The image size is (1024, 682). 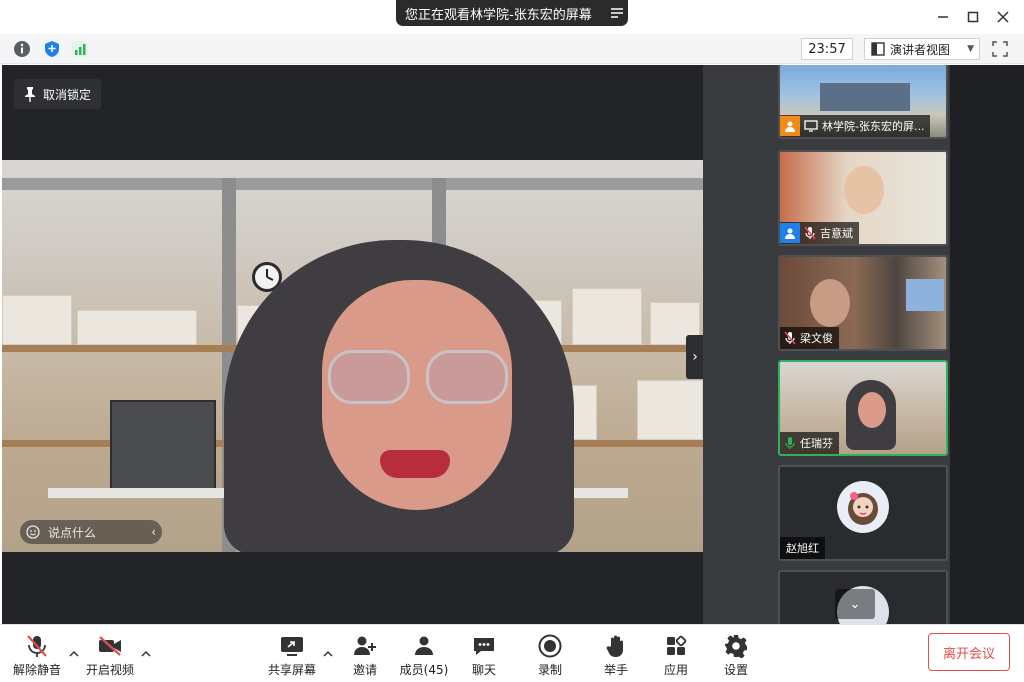 I want to click on apps-label: 应用, so click(x=675, y=670).